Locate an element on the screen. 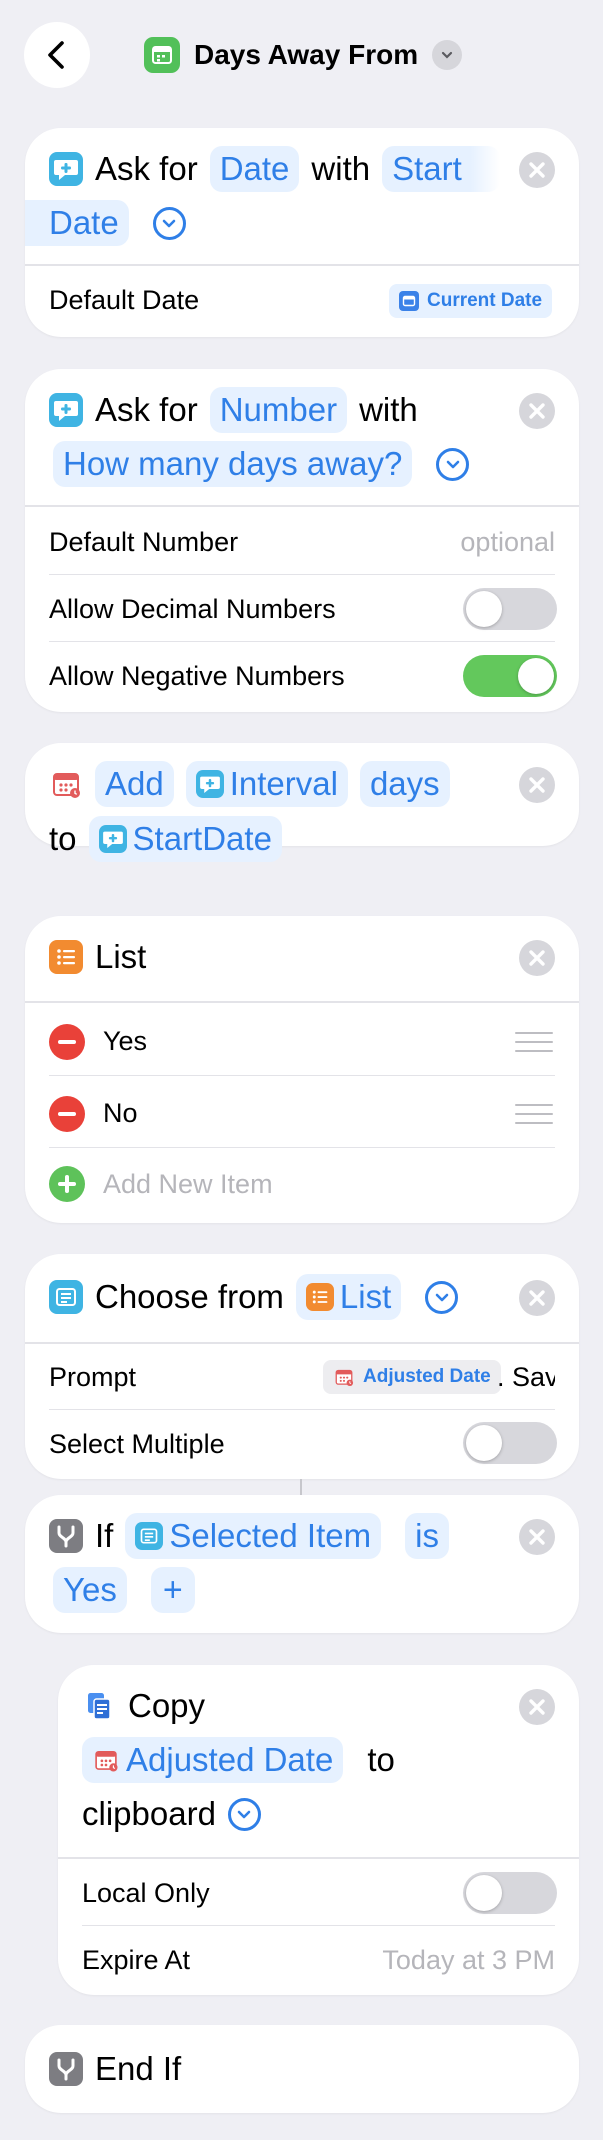 This screenshot has width=603, height=2140. input-variable-text: Selected Item is located at coordinates (270, 1535).